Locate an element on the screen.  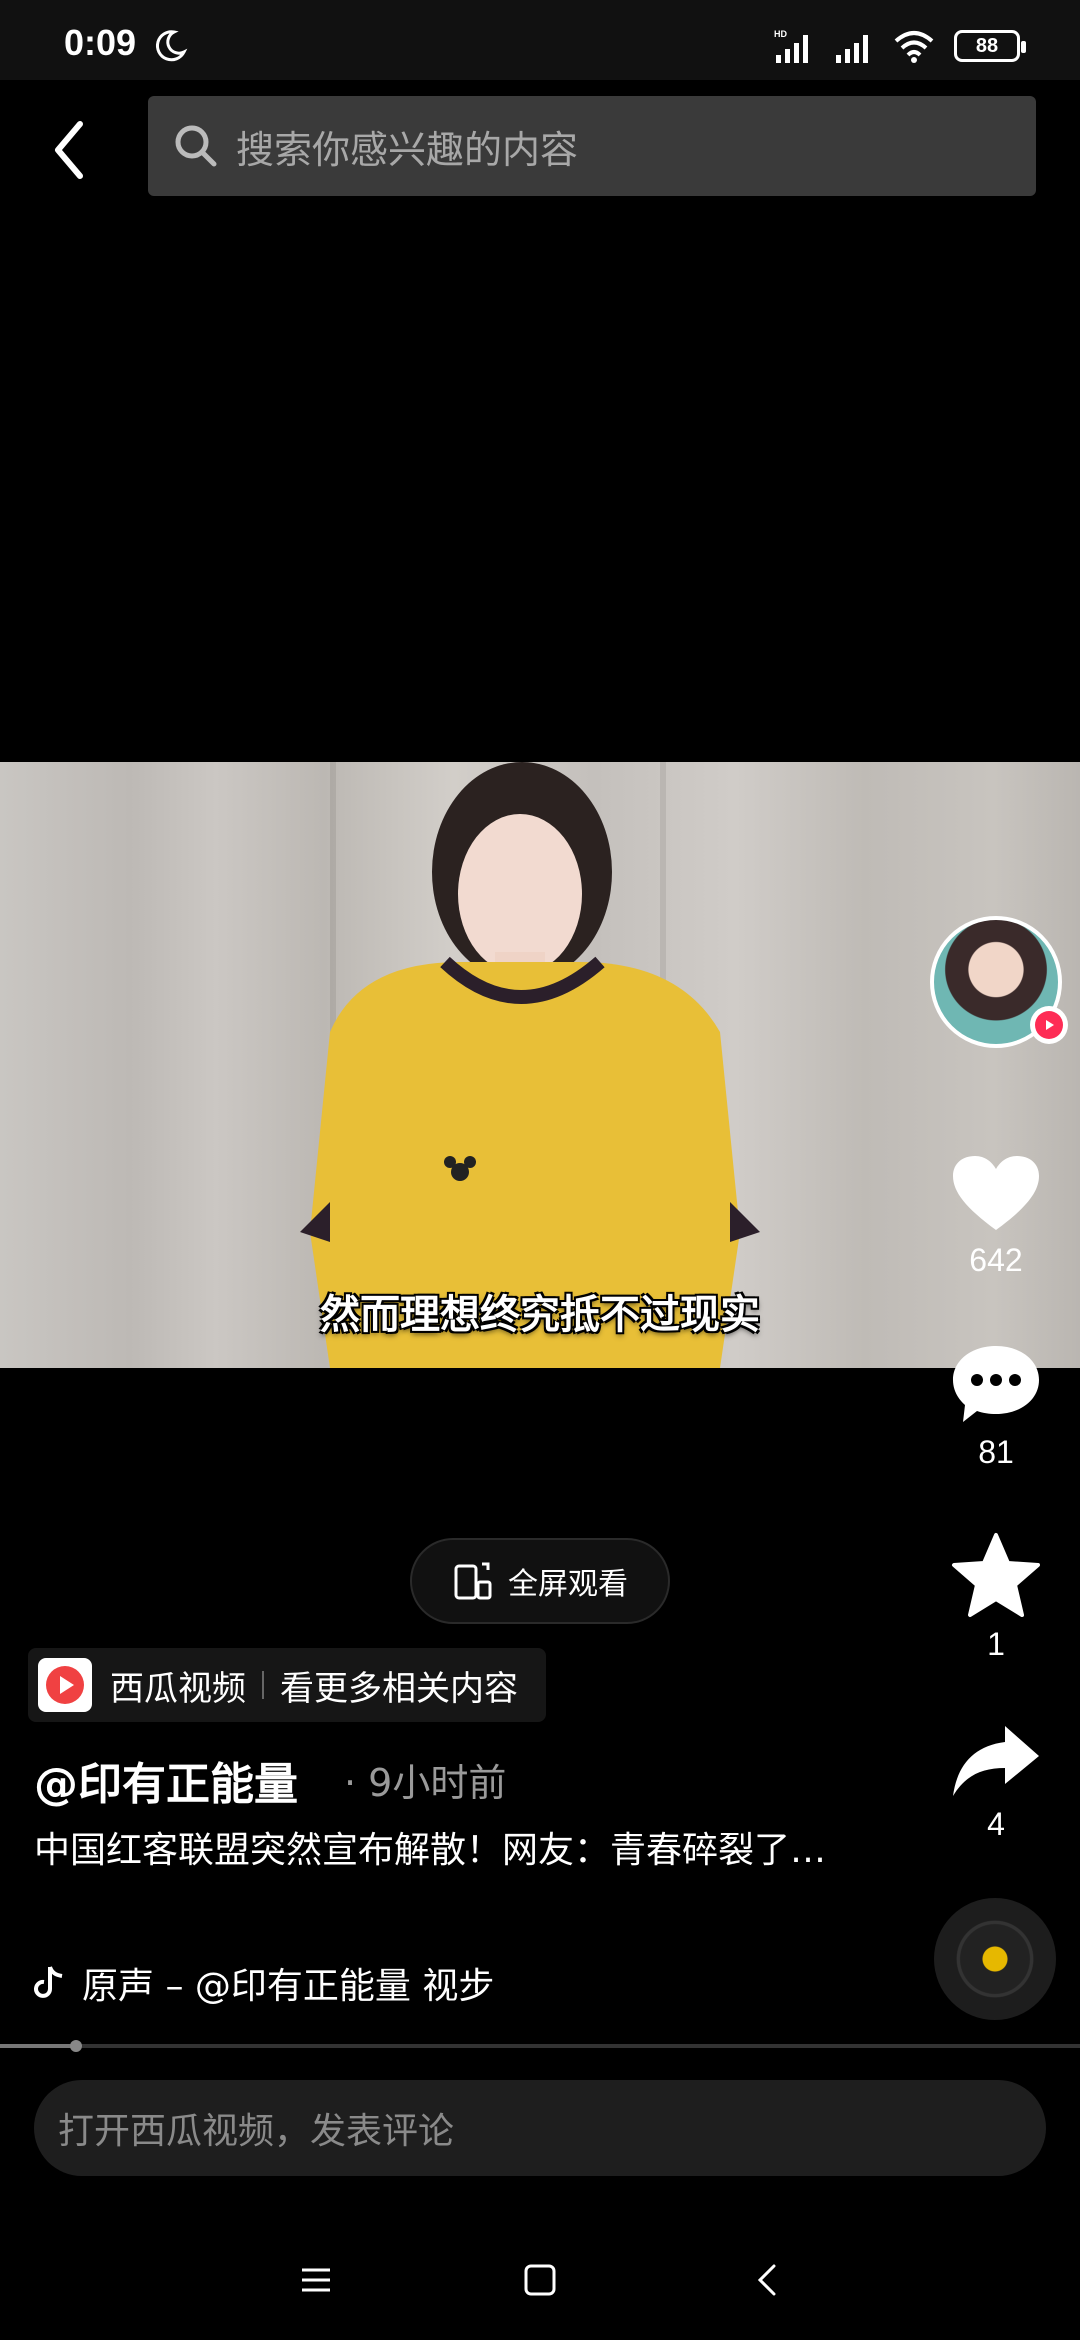
battery-indicator: 88 is located at coordinates (990, 46).